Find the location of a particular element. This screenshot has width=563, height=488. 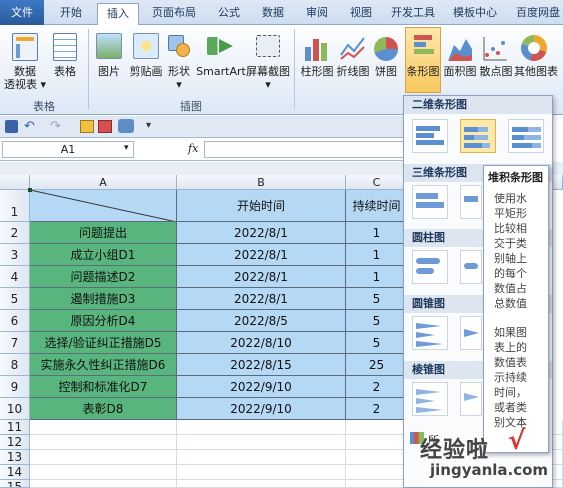

cell-task-name: 表彰D8 is located at coordinates (103, 409).